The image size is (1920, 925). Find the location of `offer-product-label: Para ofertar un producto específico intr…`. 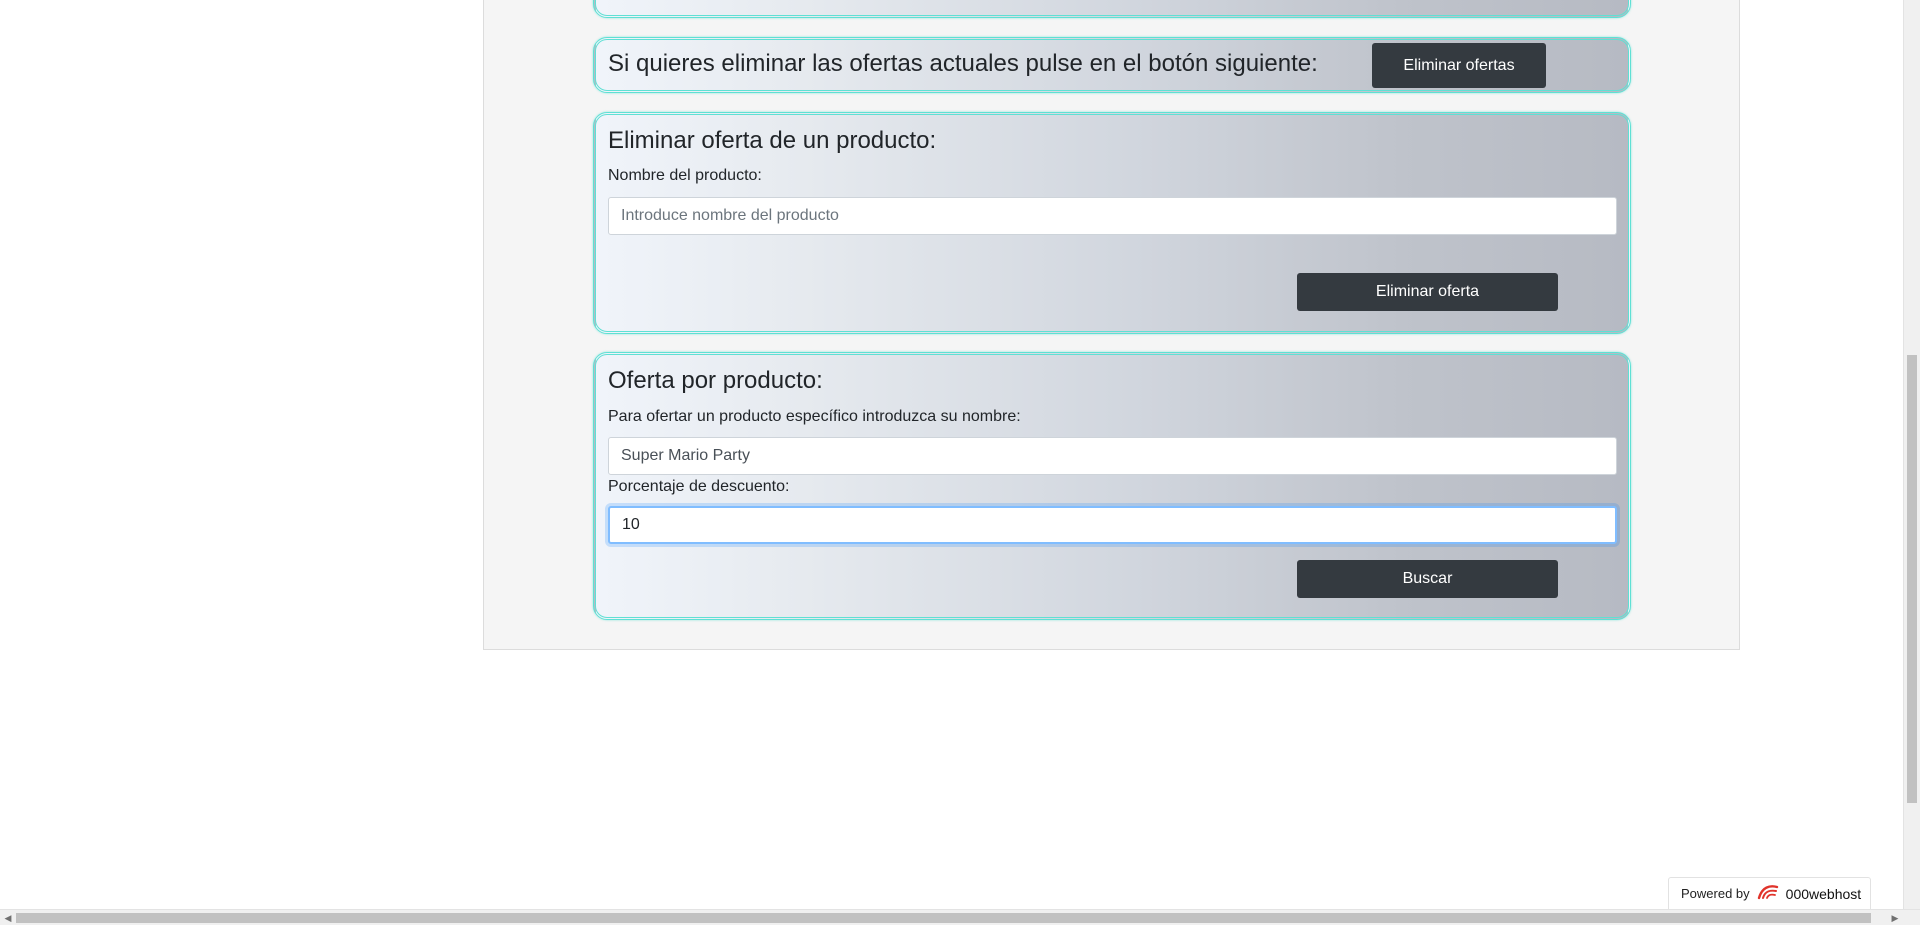

offer-product-label: Para ofertar un producto específico intr… is located at coordinates (814, 416).